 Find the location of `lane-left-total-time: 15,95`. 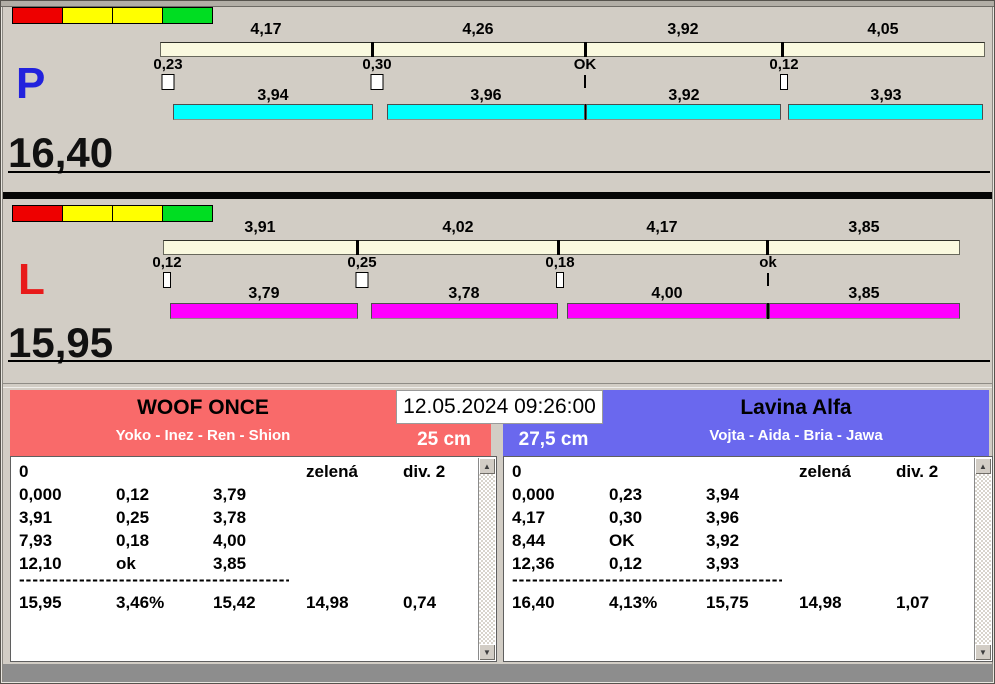

lane-left-total-time: 15,95 is located at coordinates (61, 342).